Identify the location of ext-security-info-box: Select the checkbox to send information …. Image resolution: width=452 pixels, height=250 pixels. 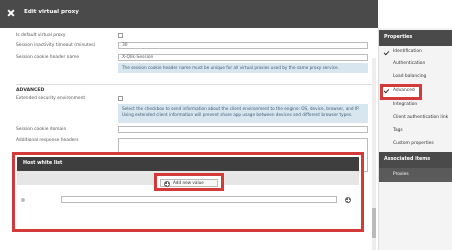
(243, 113).